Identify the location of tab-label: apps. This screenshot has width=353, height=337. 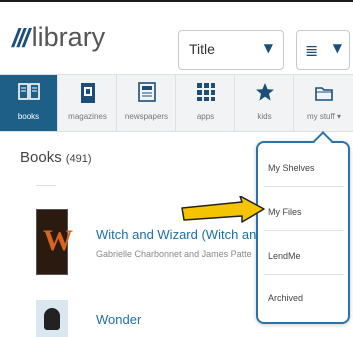
(205, 116).